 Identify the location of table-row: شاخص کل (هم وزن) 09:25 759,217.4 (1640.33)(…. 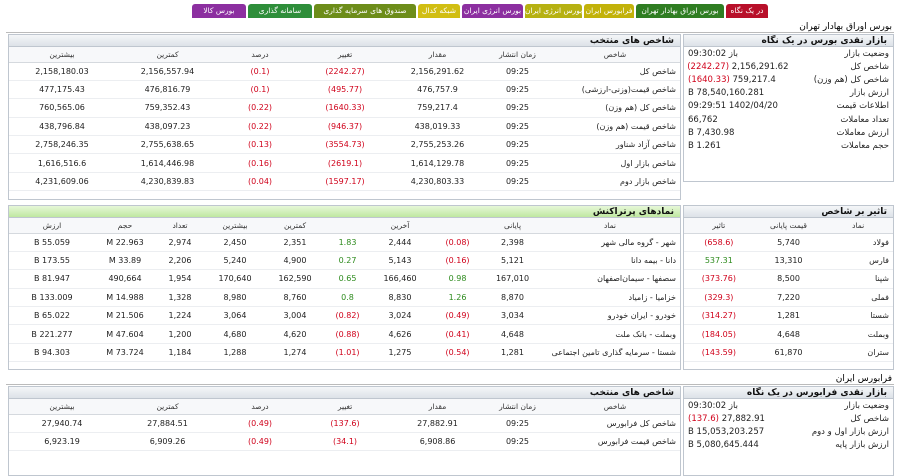
(344, 108).